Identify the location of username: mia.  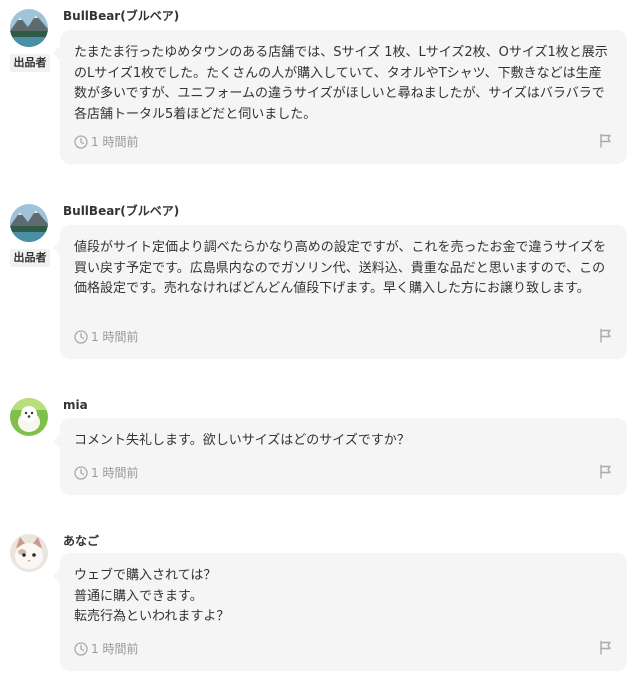
(75, 405).